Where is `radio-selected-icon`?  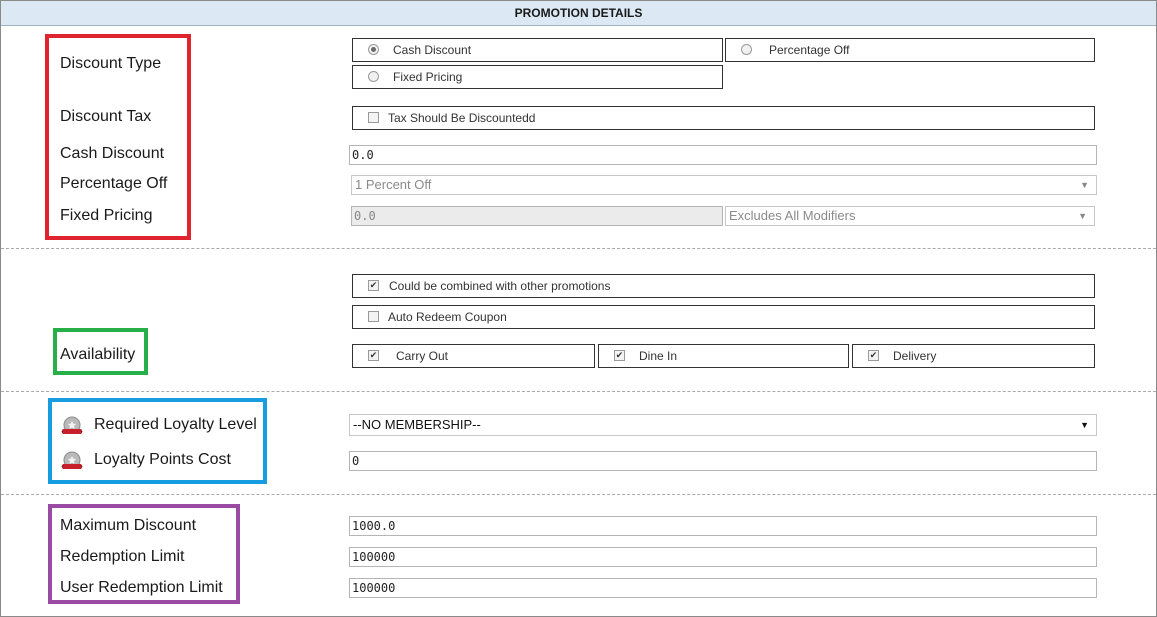 radio-selected-icon is located at coordinates (373, 49).